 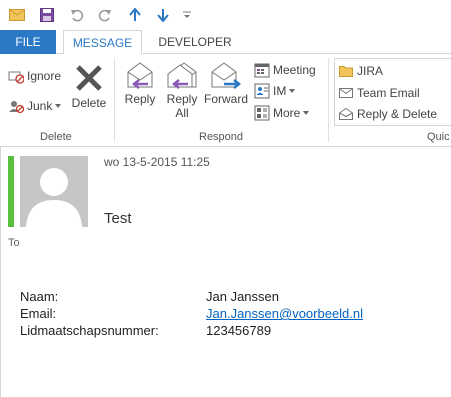 What do you see at coordinates (195, 42) in the screenshot?
I see `tab-developer: DEVELOPER` at bounding box center [195, 42].